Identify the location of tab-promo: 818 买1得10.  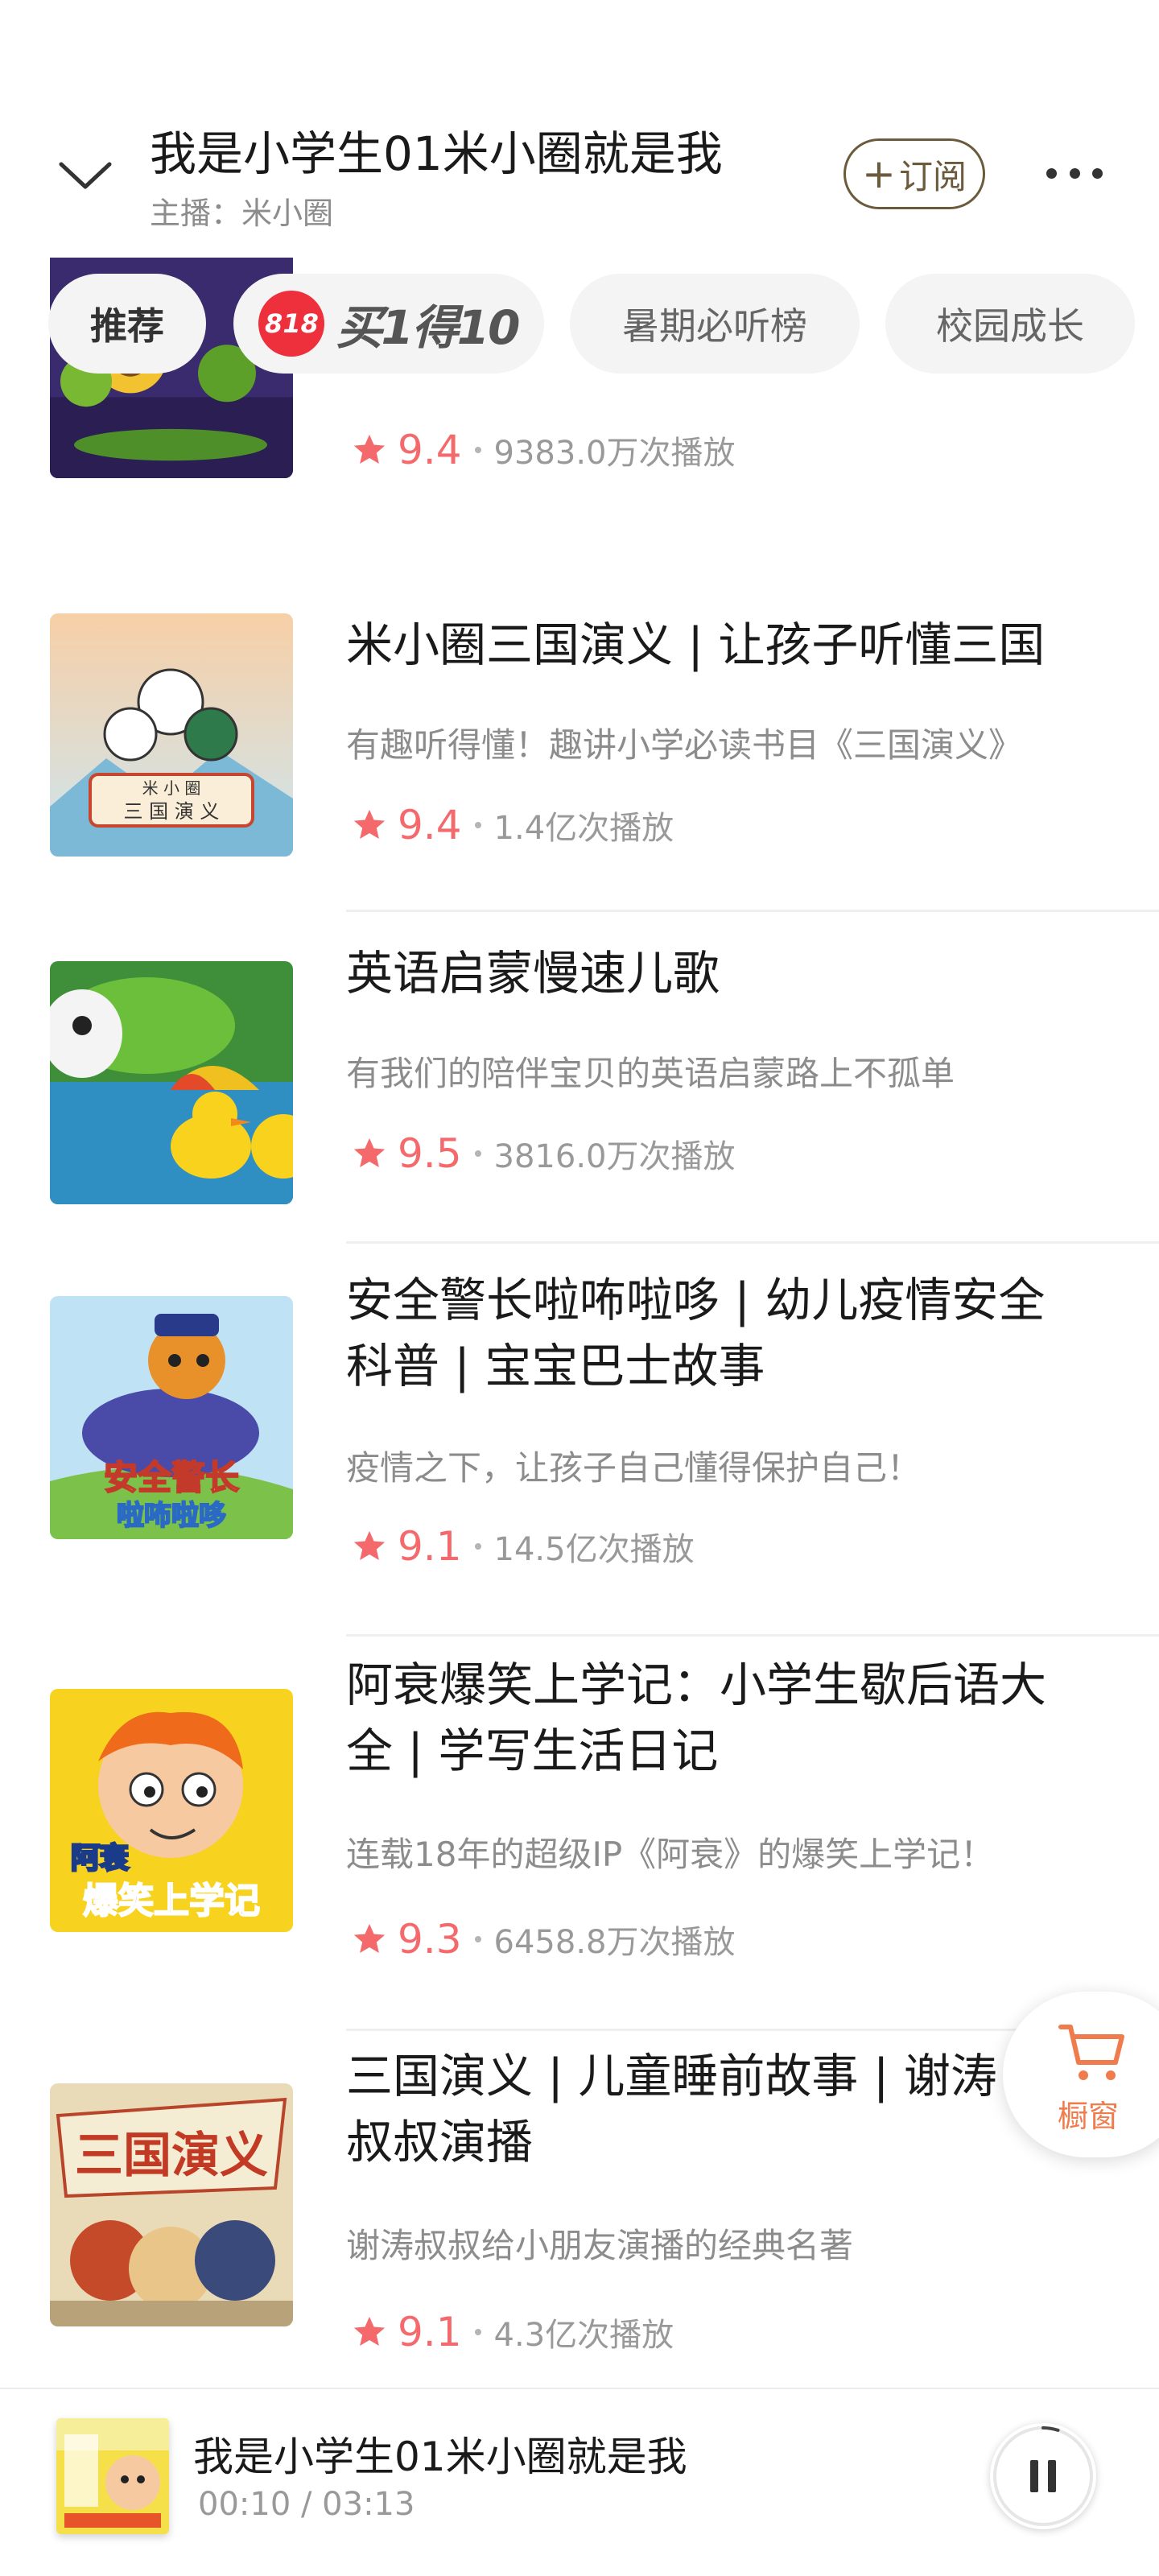
(388, 324).